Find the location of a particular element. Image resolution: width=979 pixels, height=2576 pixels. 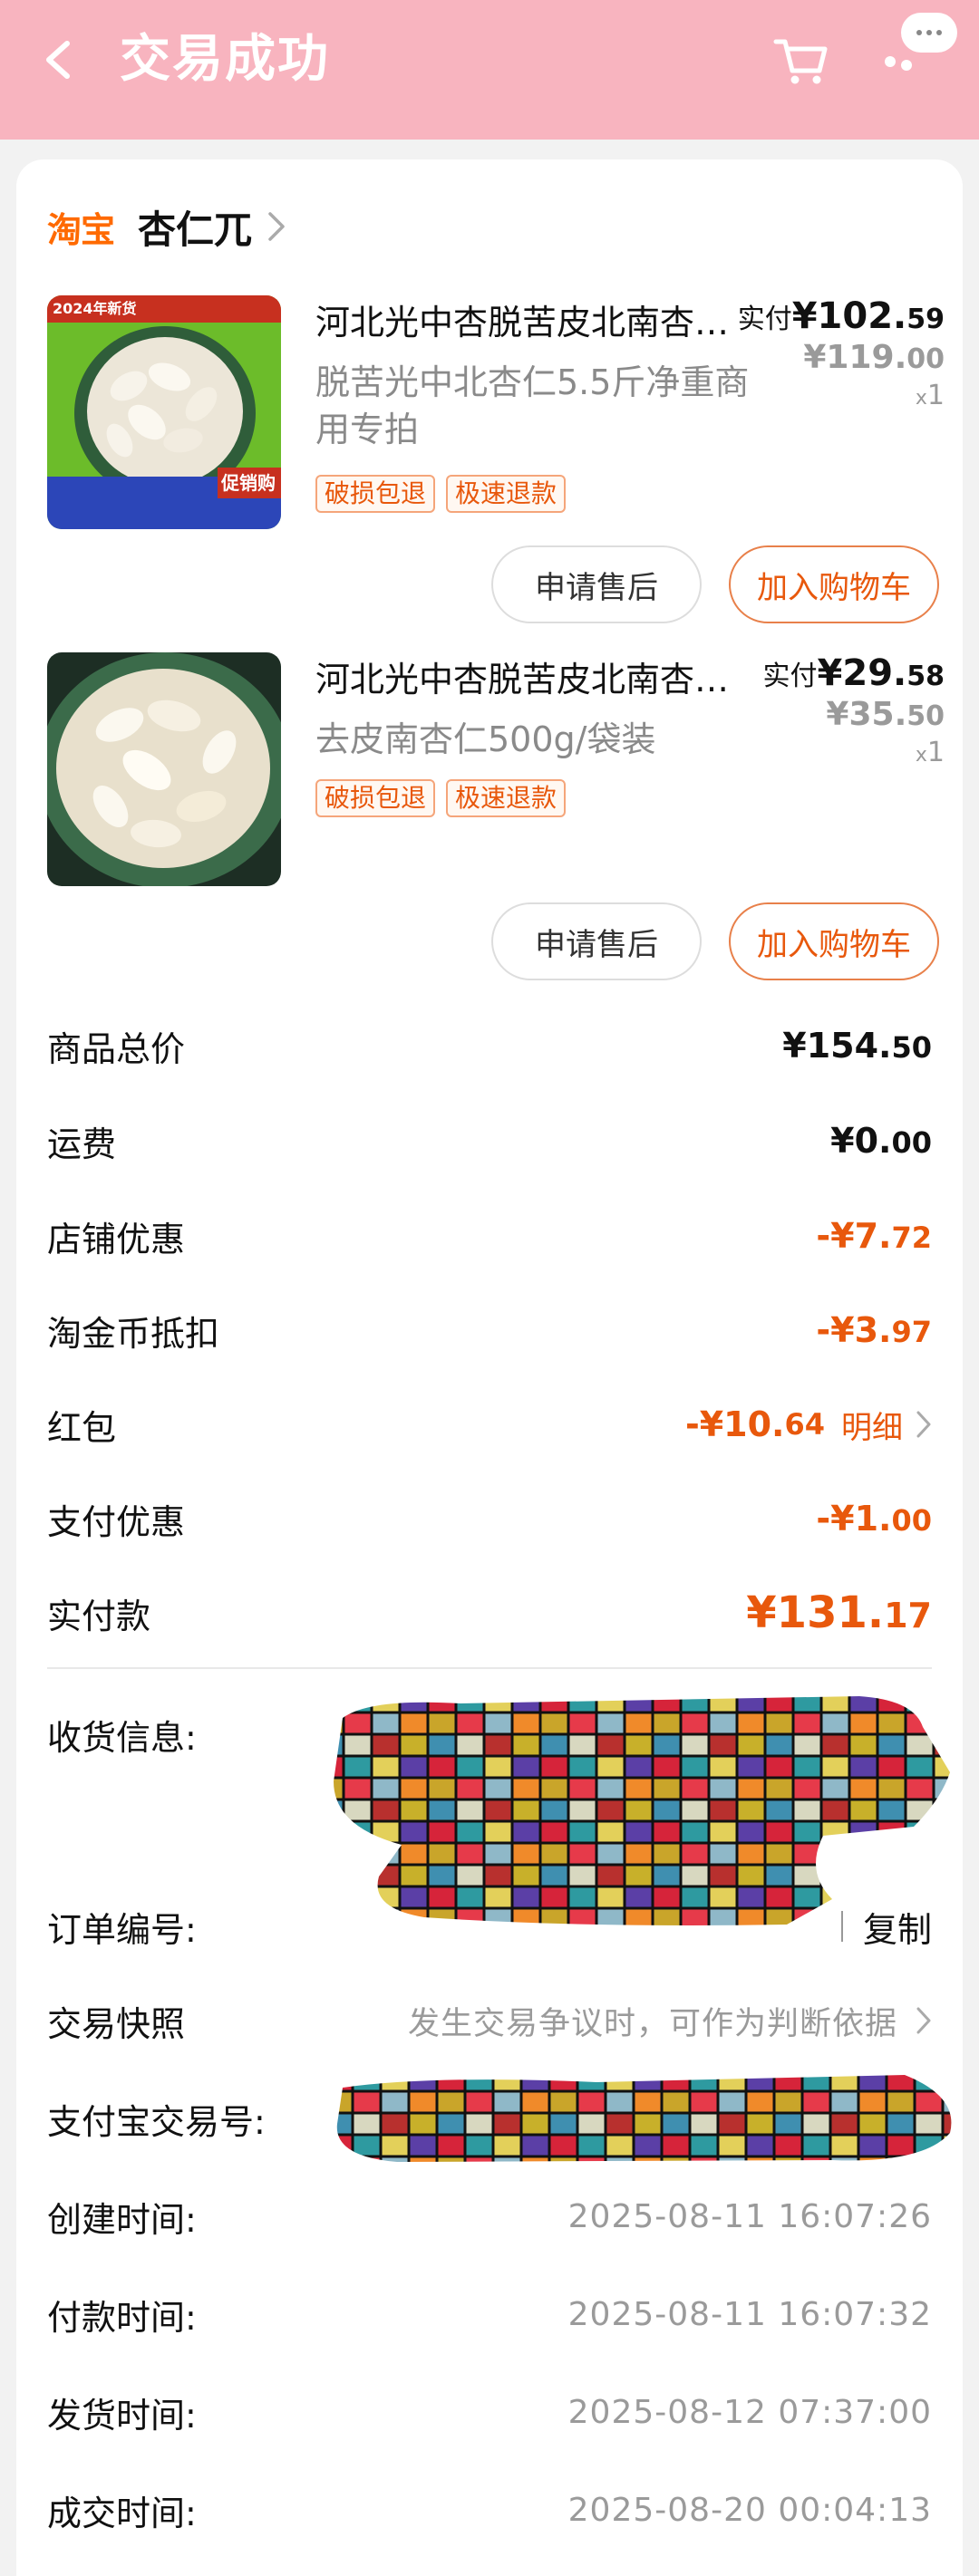

total-paid-label: 实付款 is located at coordinates (99, 1616).